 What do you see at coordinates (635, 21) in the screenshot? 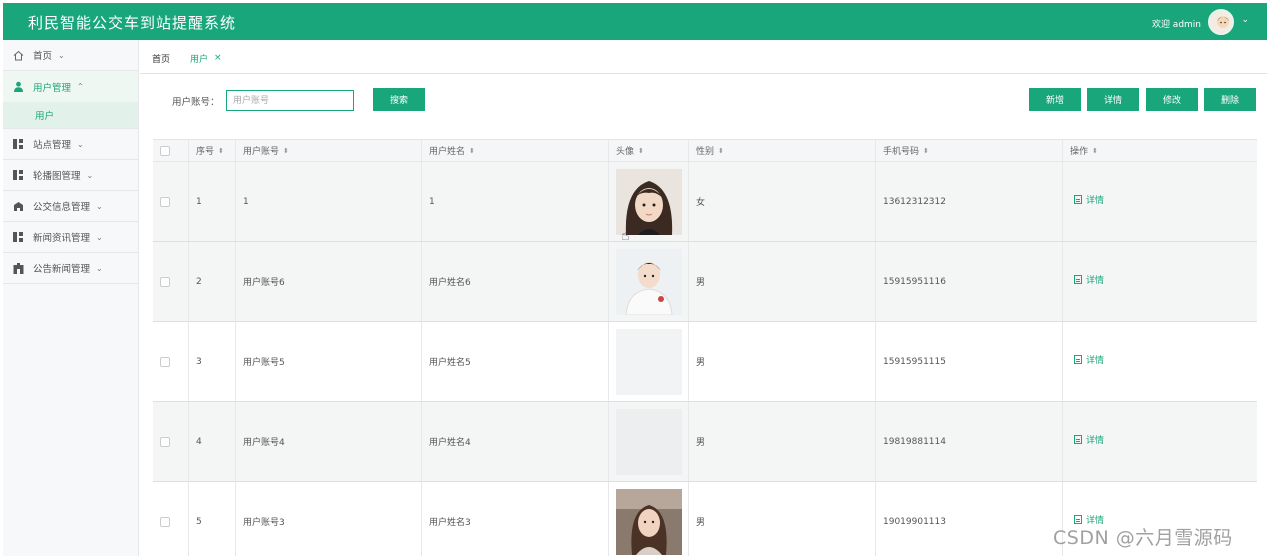
I see `top-bar: 利民智能公交车到站提醒系统 欢迎 admin ⌄` at bounding box center [635, 21].